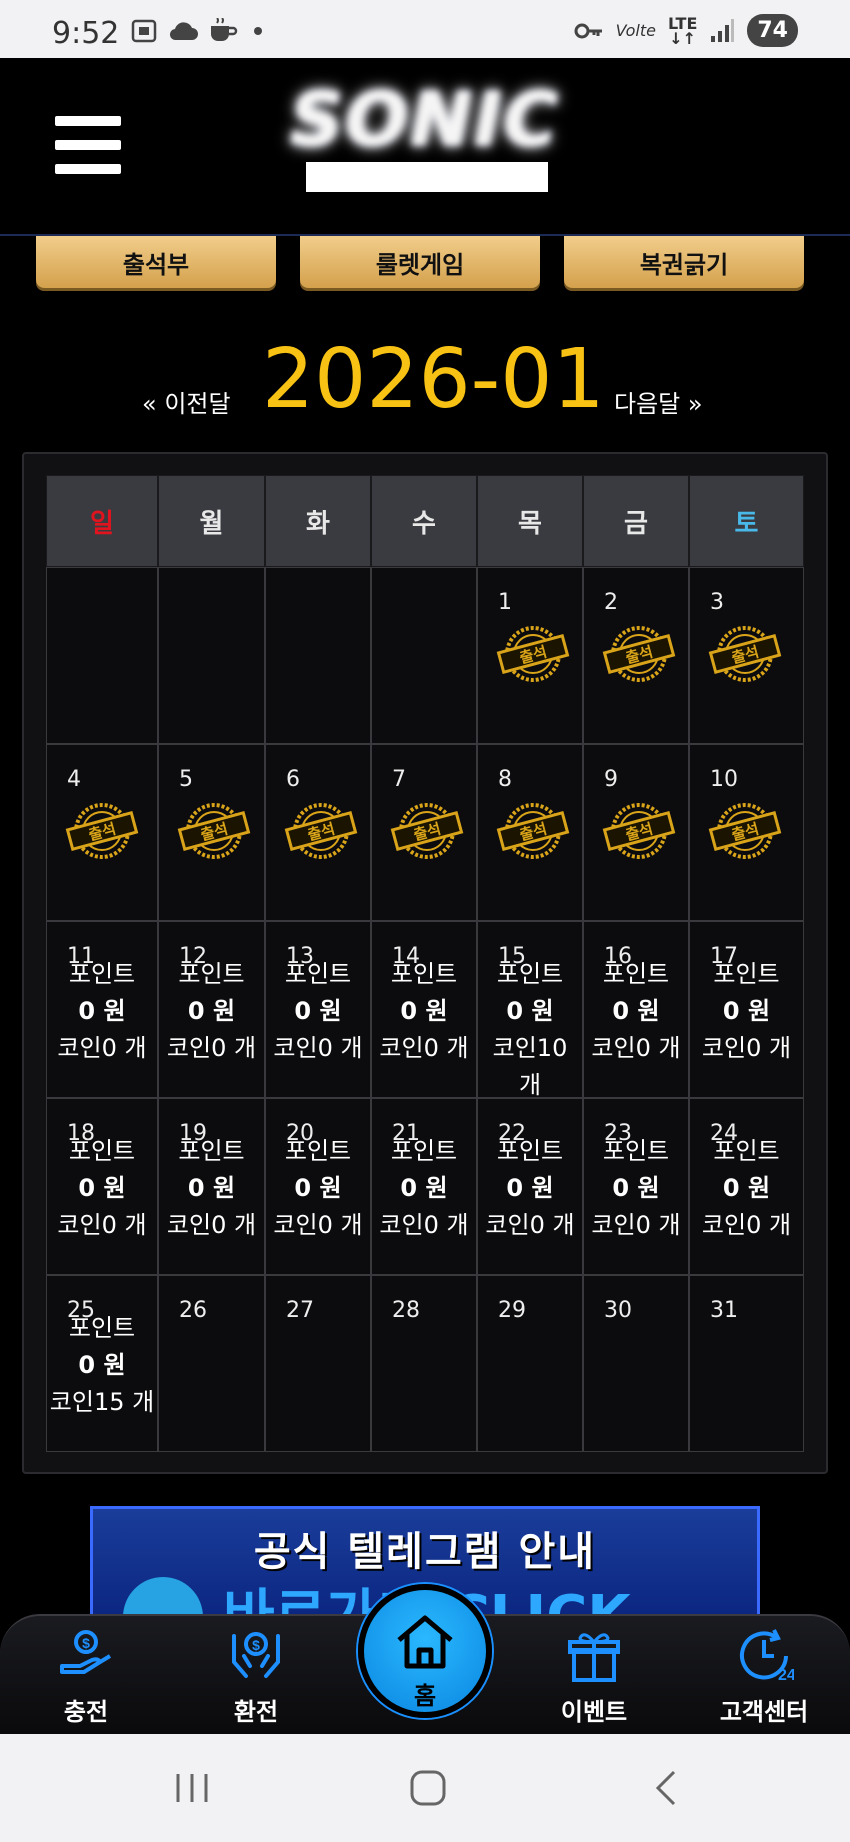  What do you see at coordinates (186, 401) in the screenshot?
I see `prev-month-link: « 이전달` at bounding box center [186, 401].